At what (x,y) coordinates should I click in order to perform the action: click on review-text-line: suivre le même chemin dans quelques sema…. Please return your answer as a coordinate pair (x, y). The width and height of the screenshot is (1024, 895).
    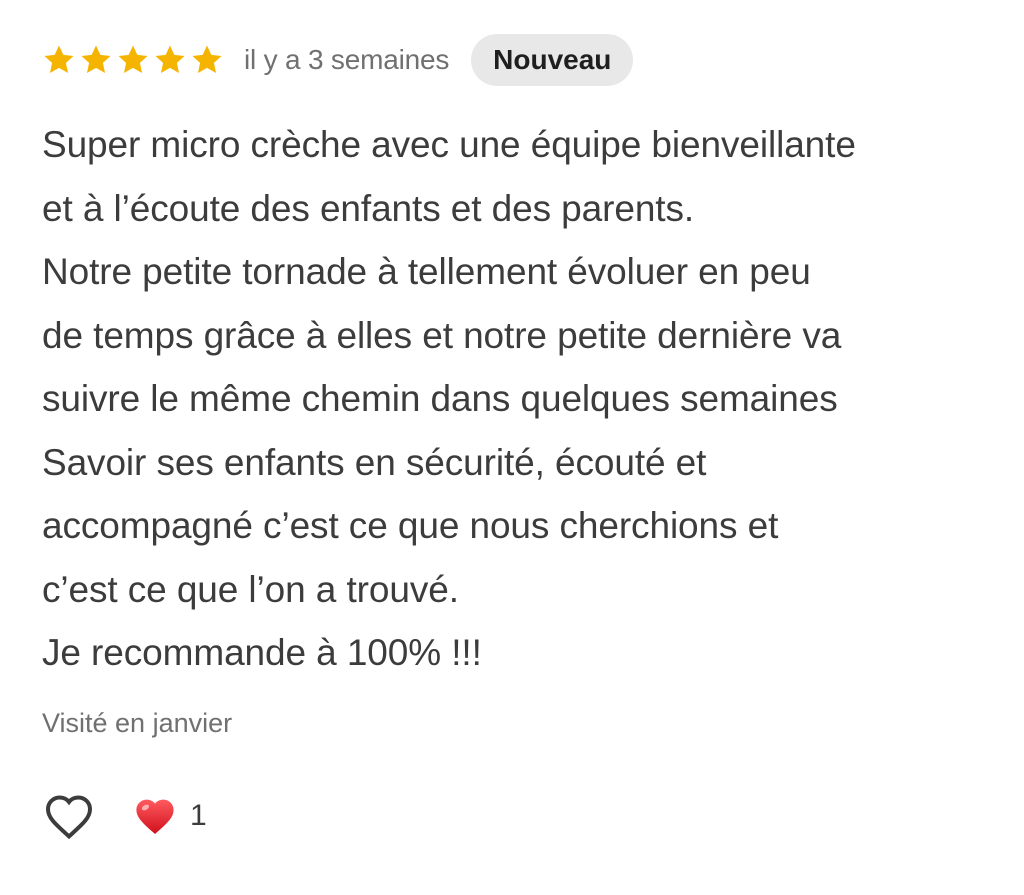
    Looking at the image, I should click on (440, 398).